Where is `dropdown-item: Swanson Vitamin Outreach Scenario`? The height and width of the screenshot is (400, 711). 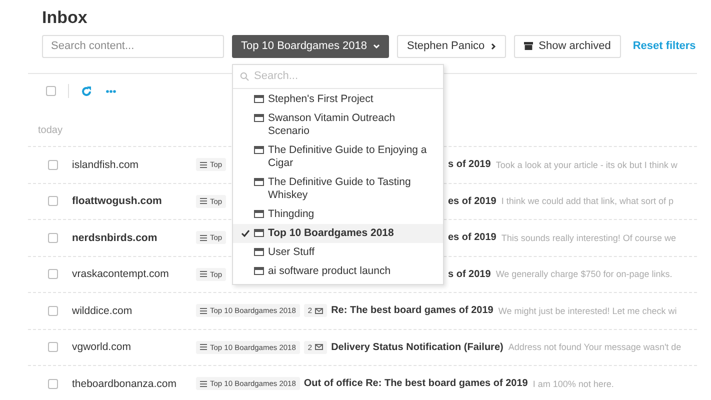
dropdown-item: Swanson Vitamin Outreach Scenario is located at coordinates (338, 124).